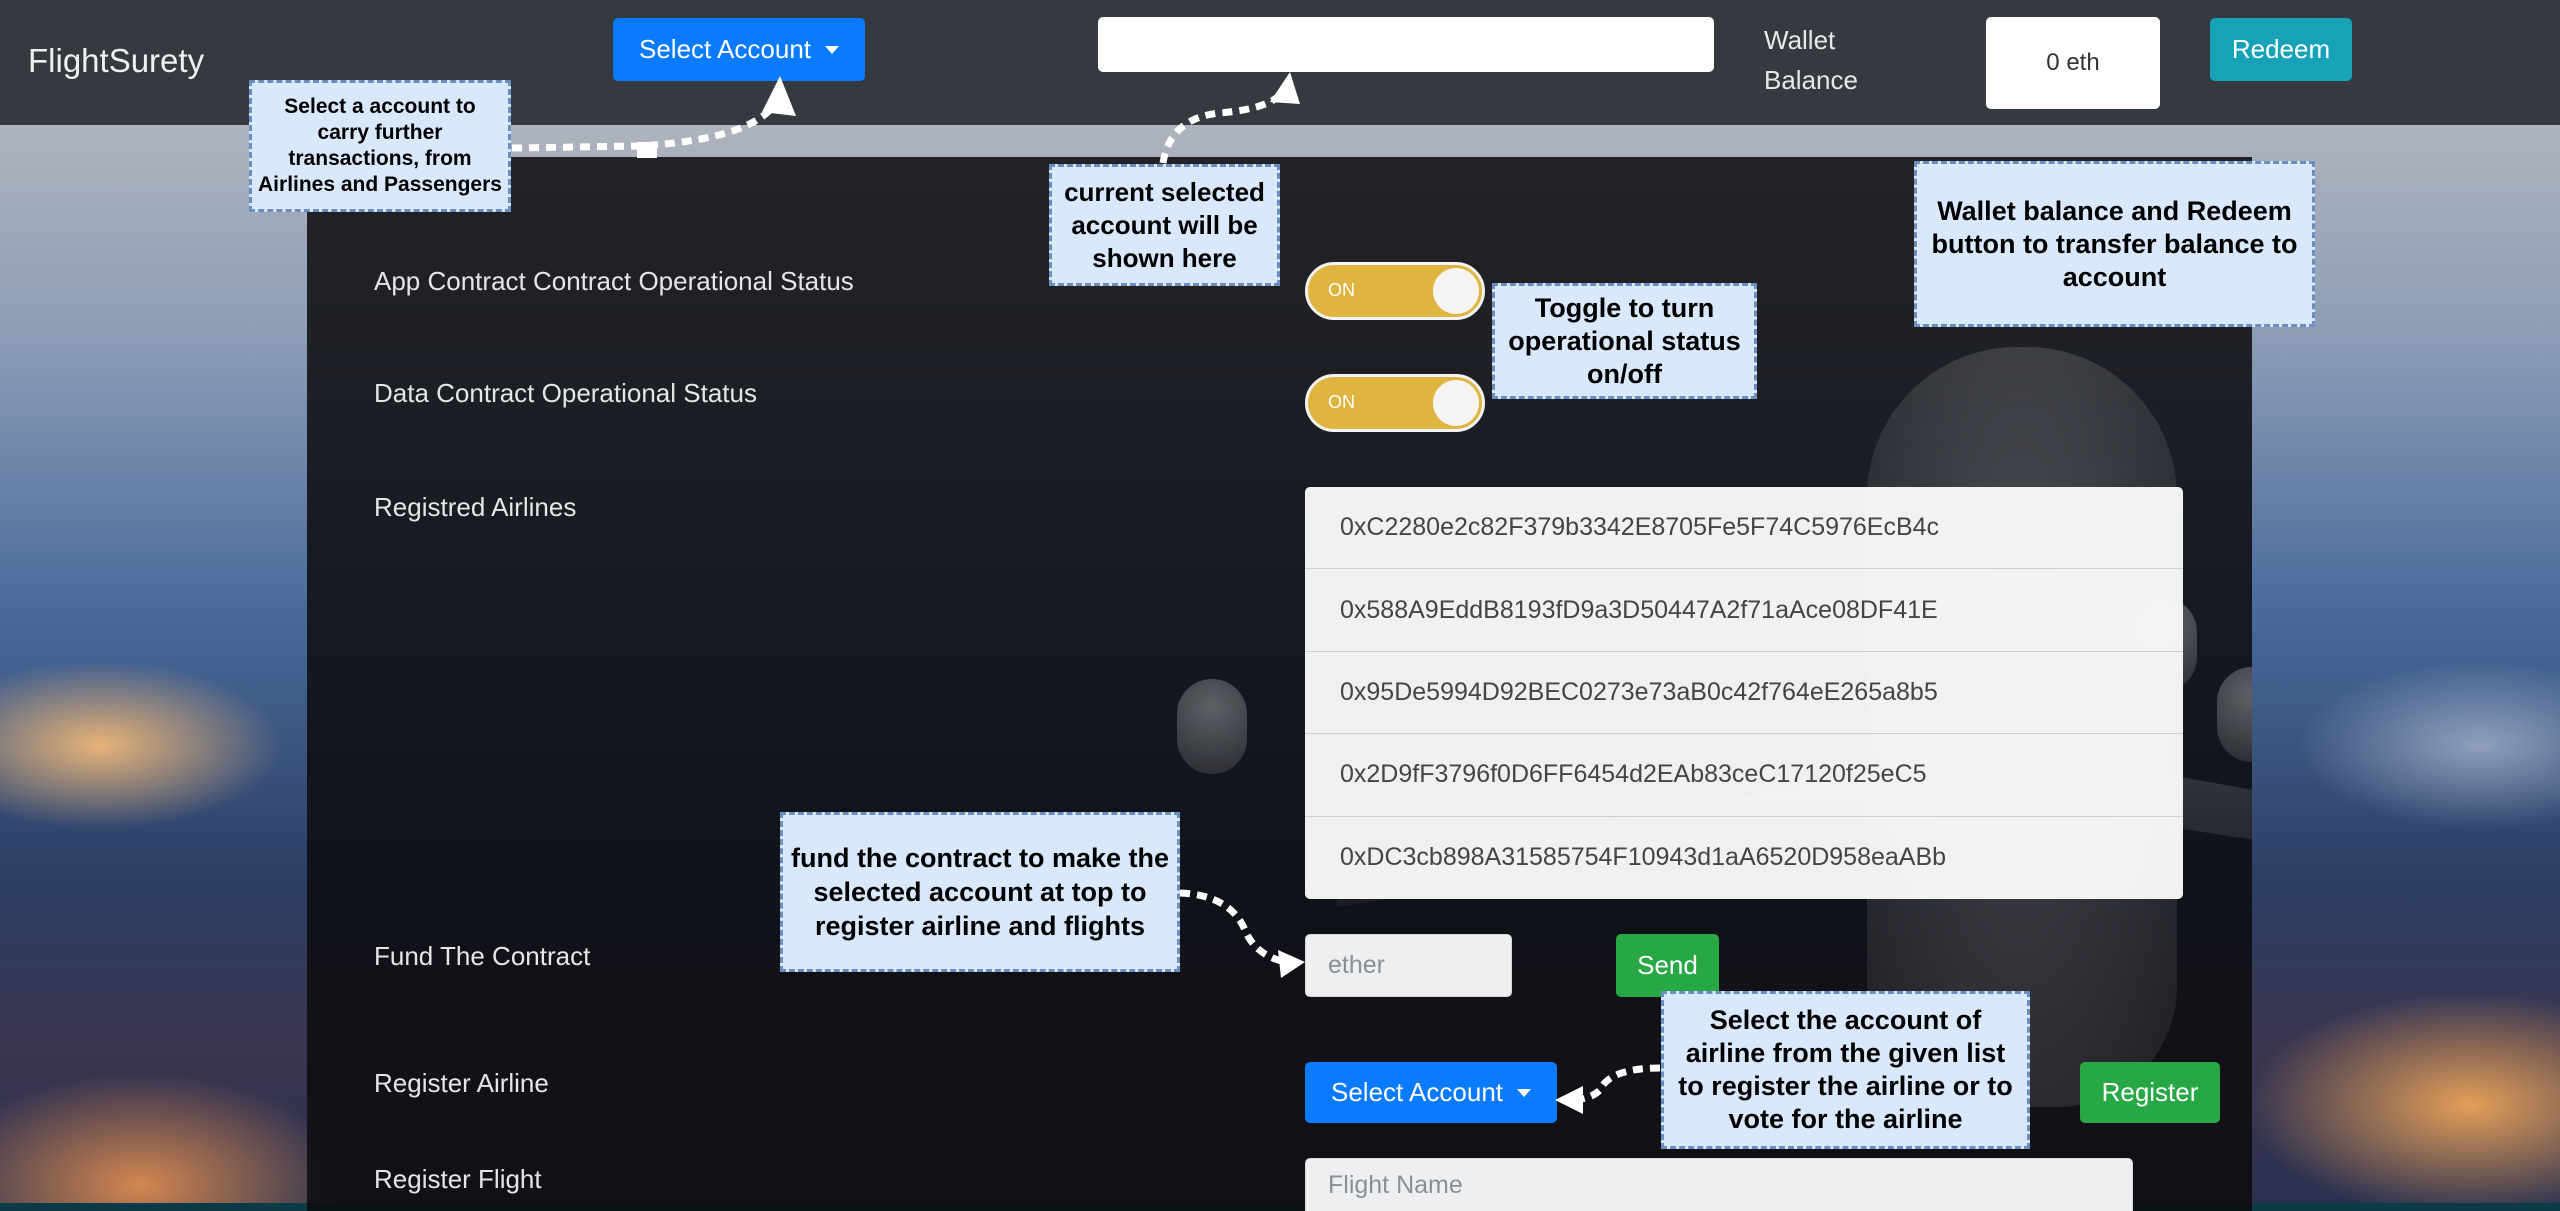 The height and width of the screenshot is (1211, 2560). Describe the element at coordinates (1223, 126) in the screenshot. I see `arrow-current-account` at that location.